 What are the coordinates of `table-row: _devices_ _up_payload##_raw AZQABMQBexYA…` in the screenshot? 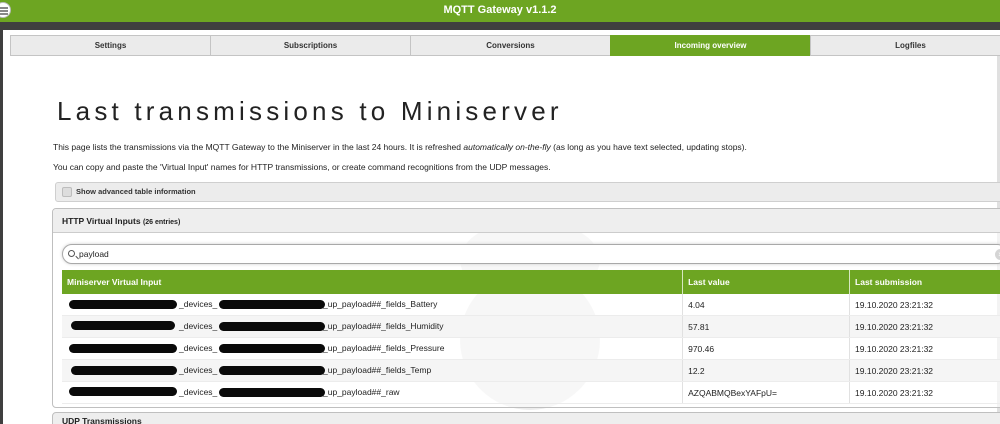 It's located at (531, 392).